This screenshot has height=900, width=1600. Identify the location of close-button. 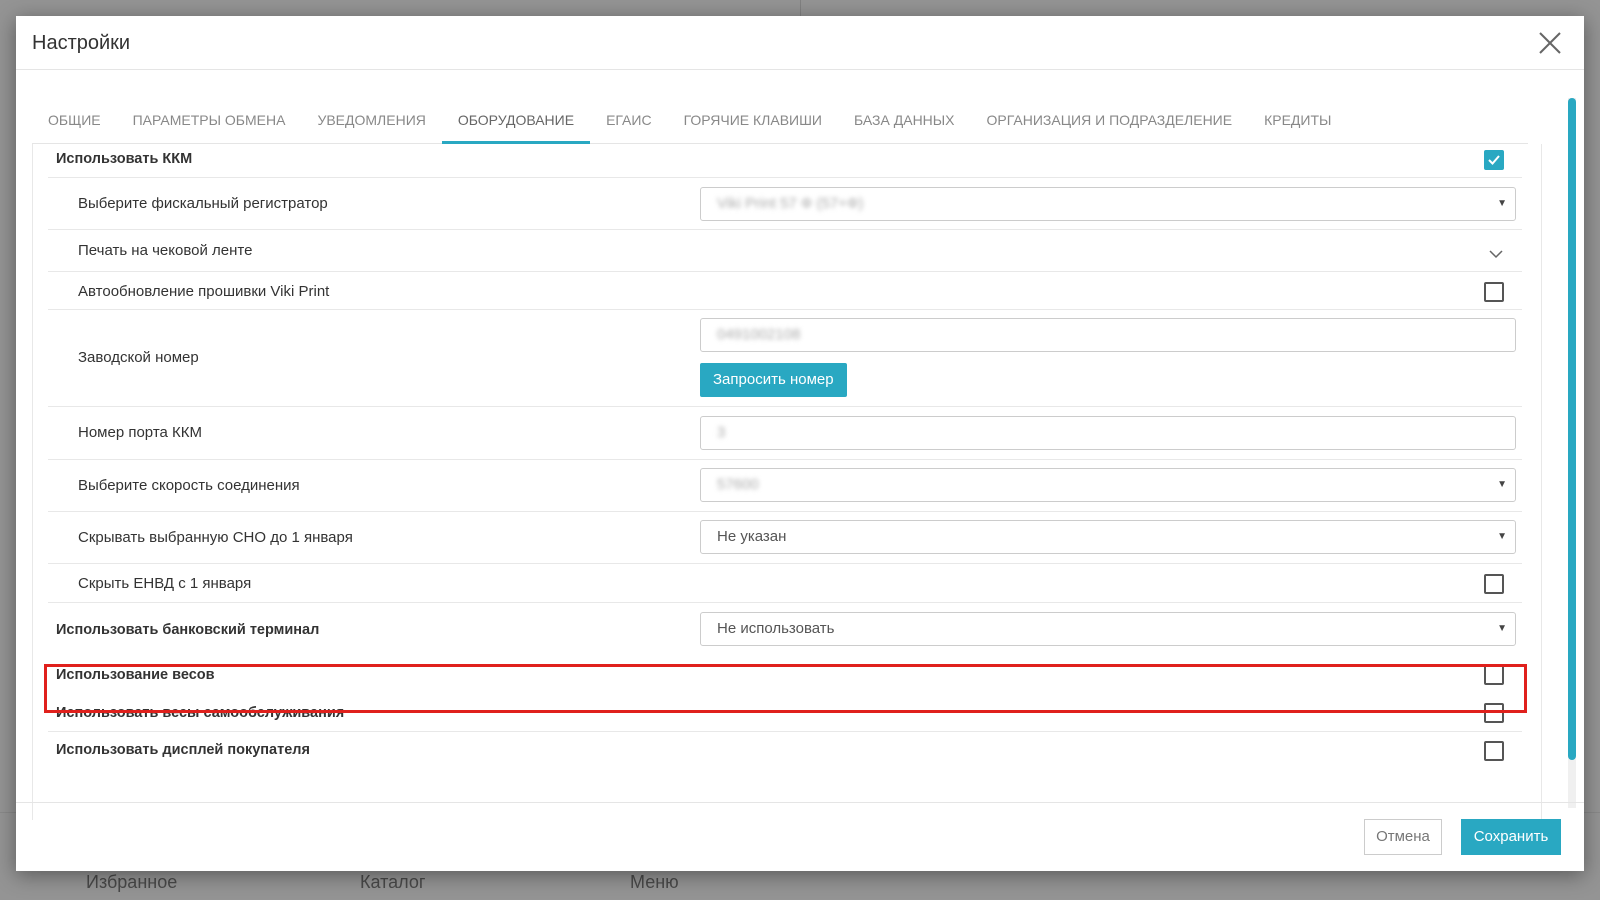
(1550, 43).